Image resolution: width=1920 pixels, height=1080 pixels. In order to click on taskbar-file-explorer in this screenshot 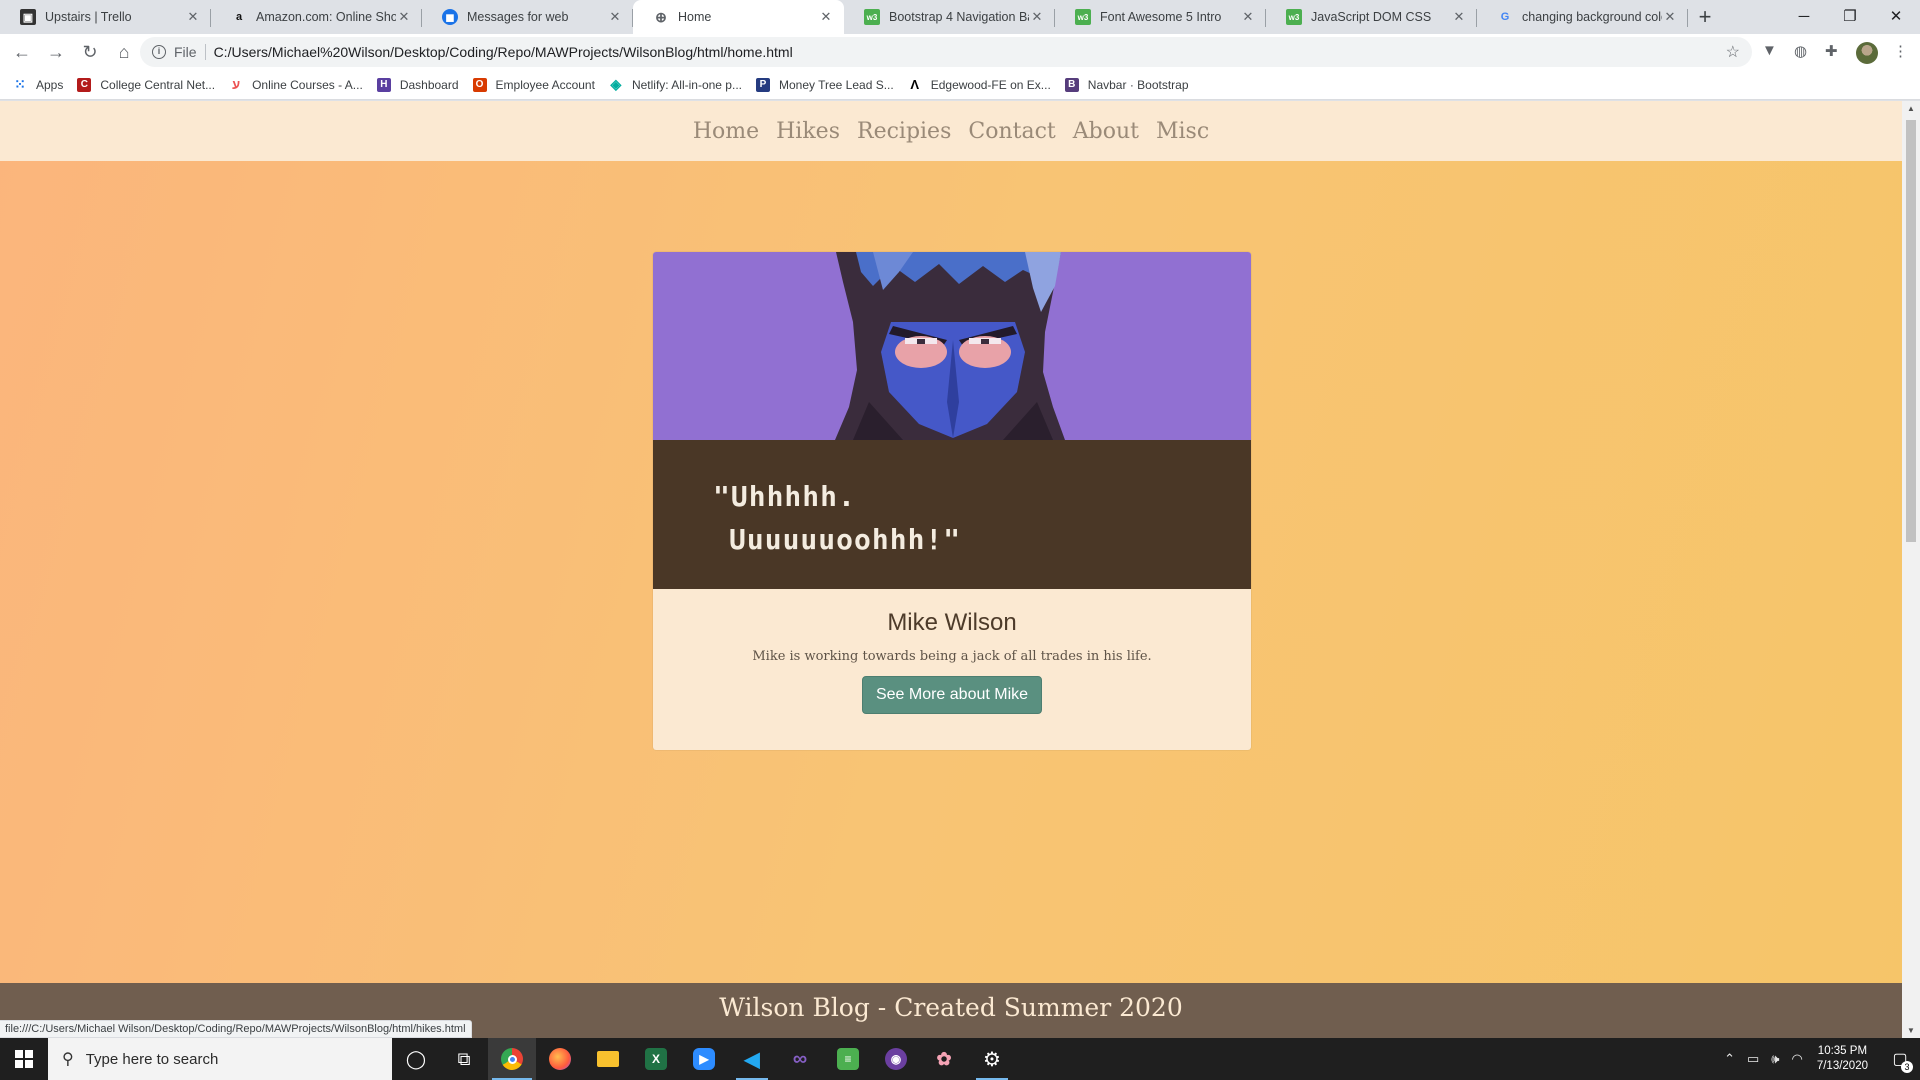, I will do `click(608, 1059)`.